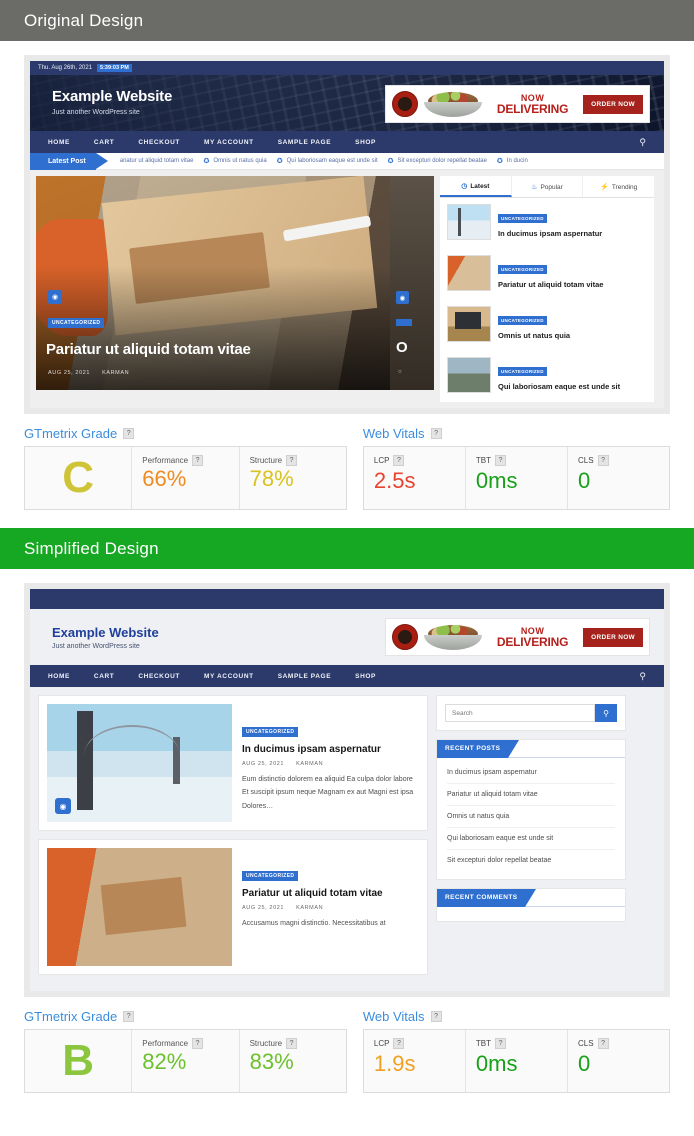  What do you see at coordinates (139, 907) in the screenshot?
I see `post-thumbnail` at bounding box center [139, 907].